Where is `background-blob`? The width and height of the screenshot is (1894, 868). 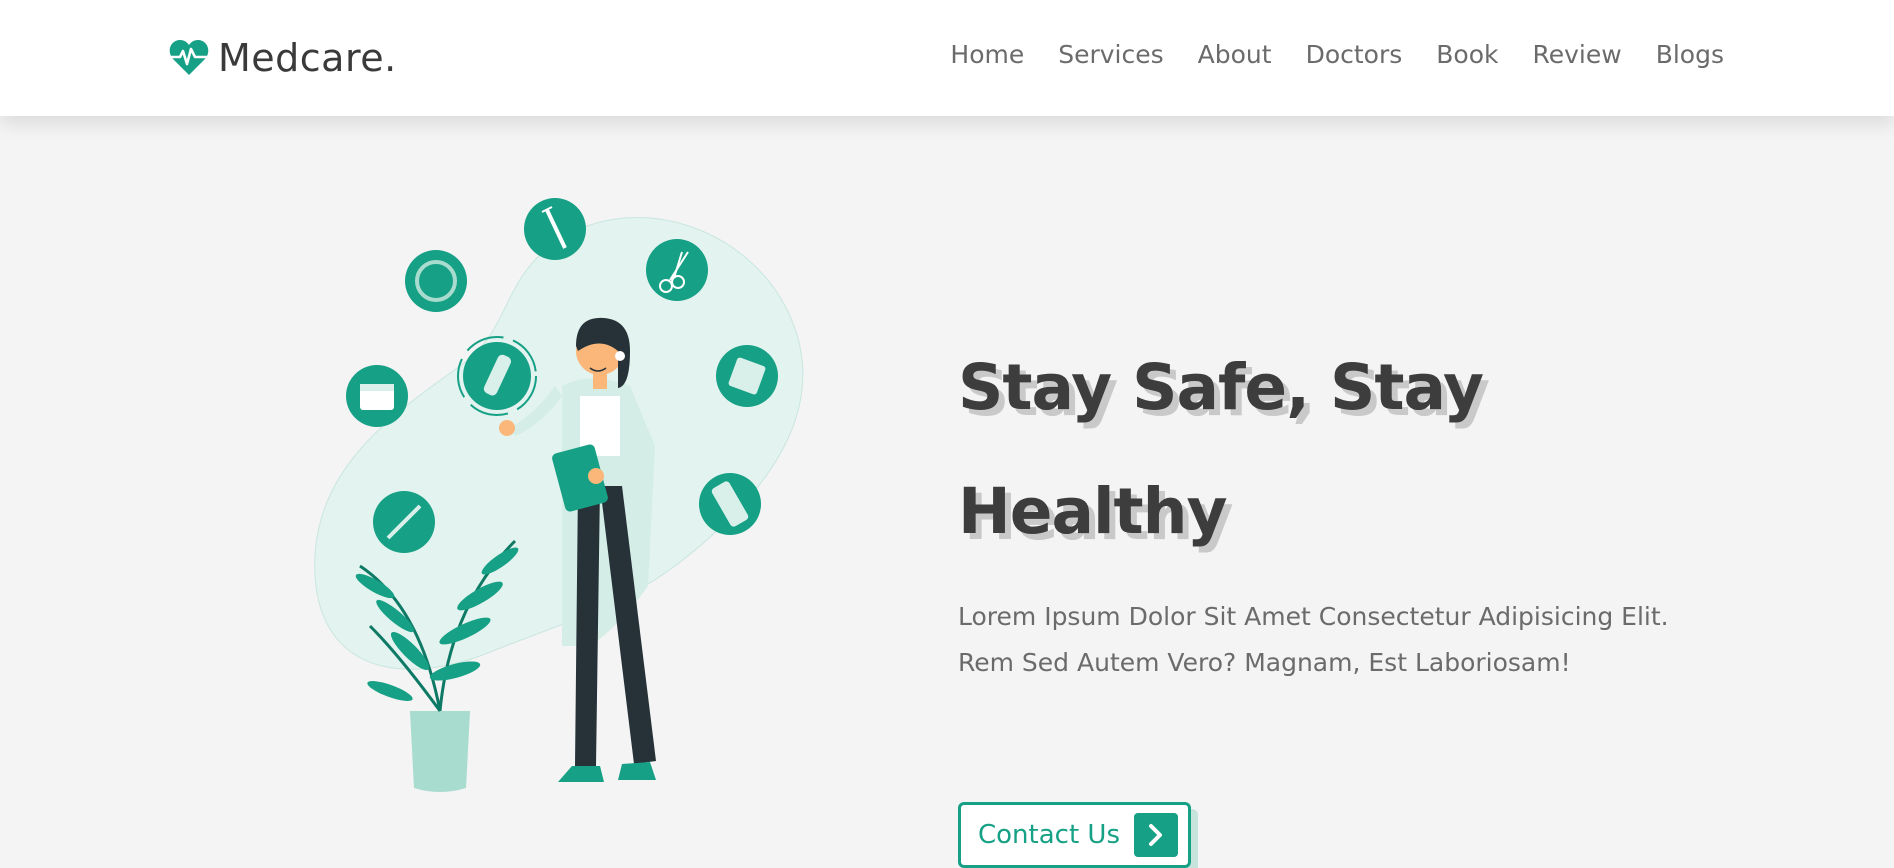 background-blob is located at coordinates (559, 443).